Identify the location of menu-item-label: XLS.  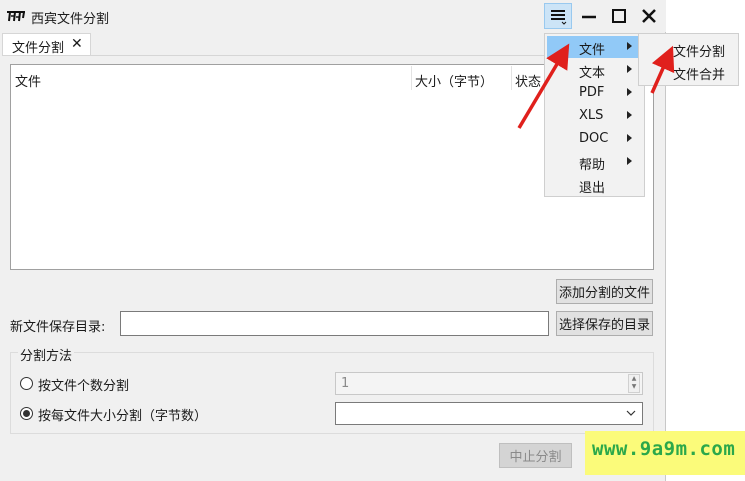
(591, 115).